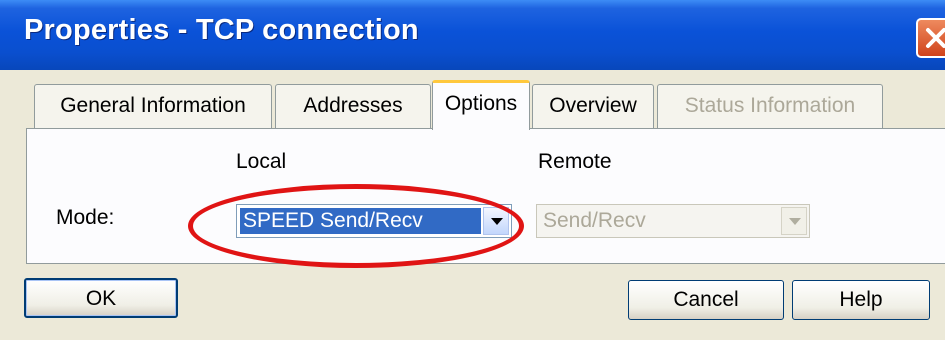 This screenshot has height=340, width=945. Describe the element at coordinates (261, 161) in the screenshot. I see `local-header: Local` at that location.